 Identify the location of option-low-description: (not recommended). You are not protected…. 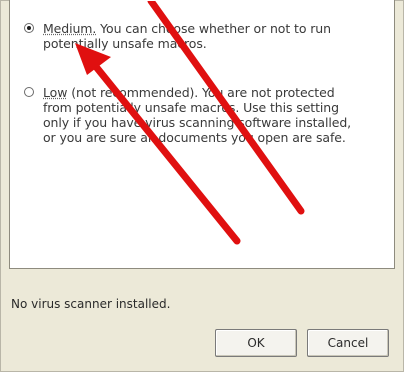
(197, 115).